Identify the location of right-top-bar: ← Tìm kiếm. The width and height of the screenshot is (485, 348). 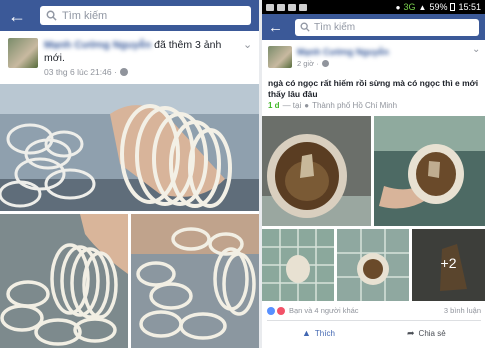
(373, 27).